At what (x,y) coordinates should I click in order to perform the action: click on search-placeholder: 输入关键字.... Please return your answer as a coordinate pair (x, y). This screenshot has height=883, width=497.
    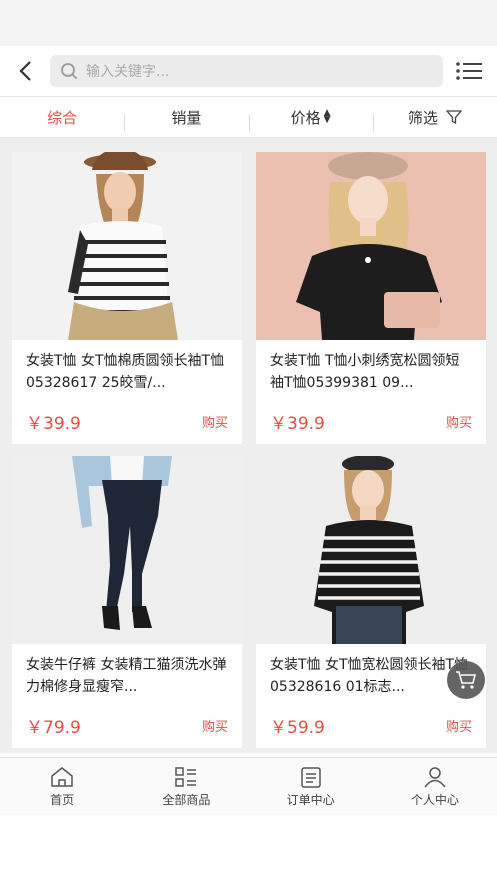
    Looking at the image, I should click on (128, 72).